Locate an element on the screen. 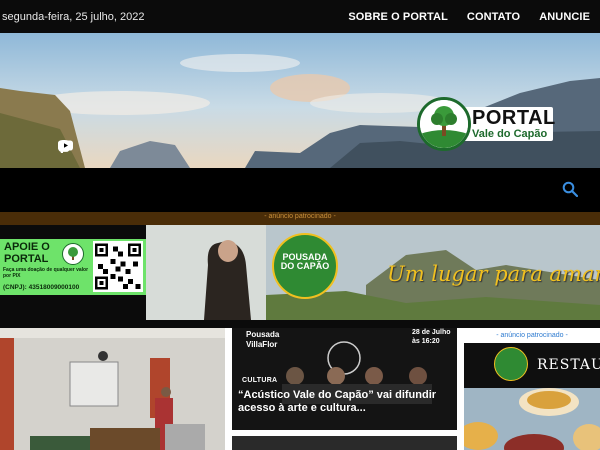 This screenshot has width=600, height=450. sponsored-label: - anúncio patrocinado - is located at coordinates (300, 216).